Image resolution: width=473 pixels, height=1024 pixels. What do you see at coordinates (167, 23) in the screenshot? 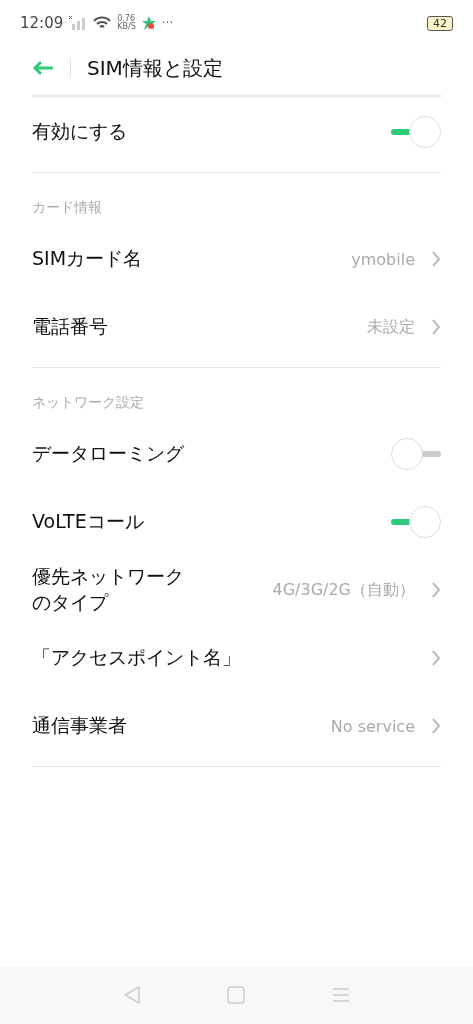
I see `more-dots: ···` at bounding box center [167, 23].